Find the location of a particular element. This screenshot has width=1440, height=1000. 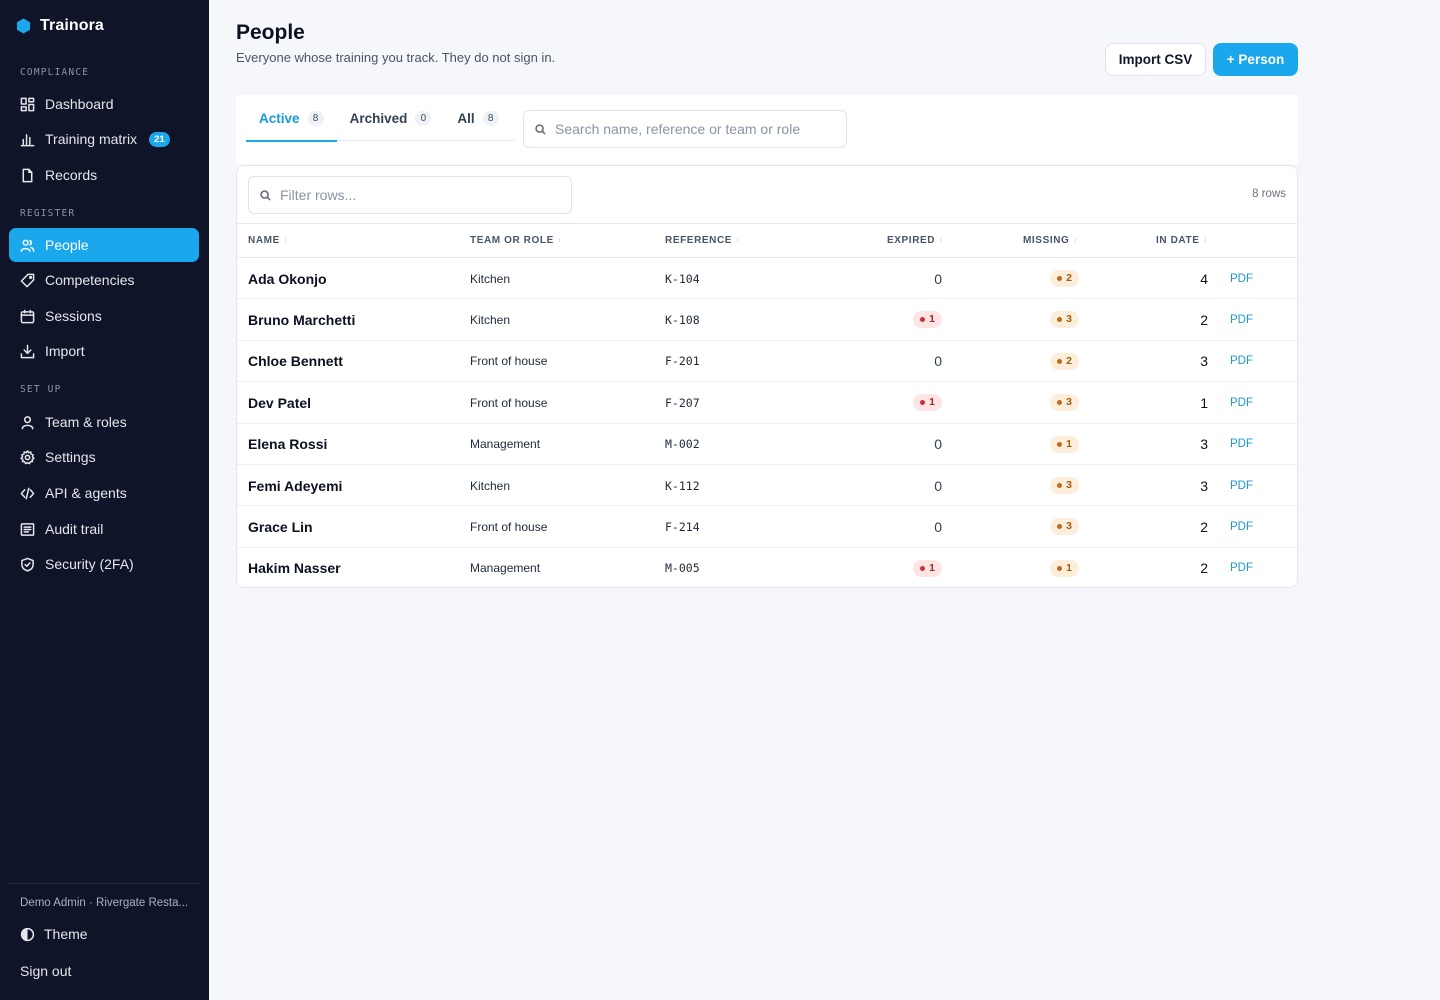

sidebar-item-training-matrix: Training matrix 21 is located at coordinates (104, 139).